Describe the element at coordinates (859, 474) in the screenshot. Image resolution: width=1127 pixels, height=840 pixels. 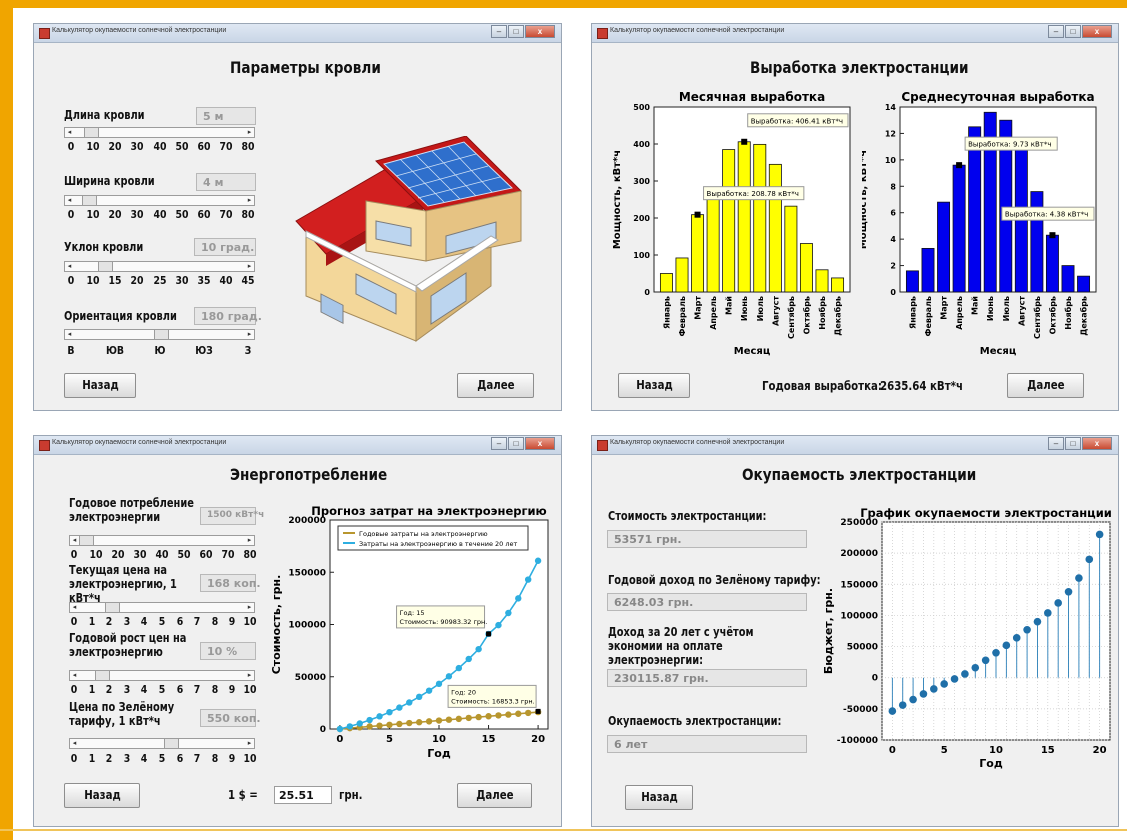
I see `page-title: Окупаемость электростанции` at that location.